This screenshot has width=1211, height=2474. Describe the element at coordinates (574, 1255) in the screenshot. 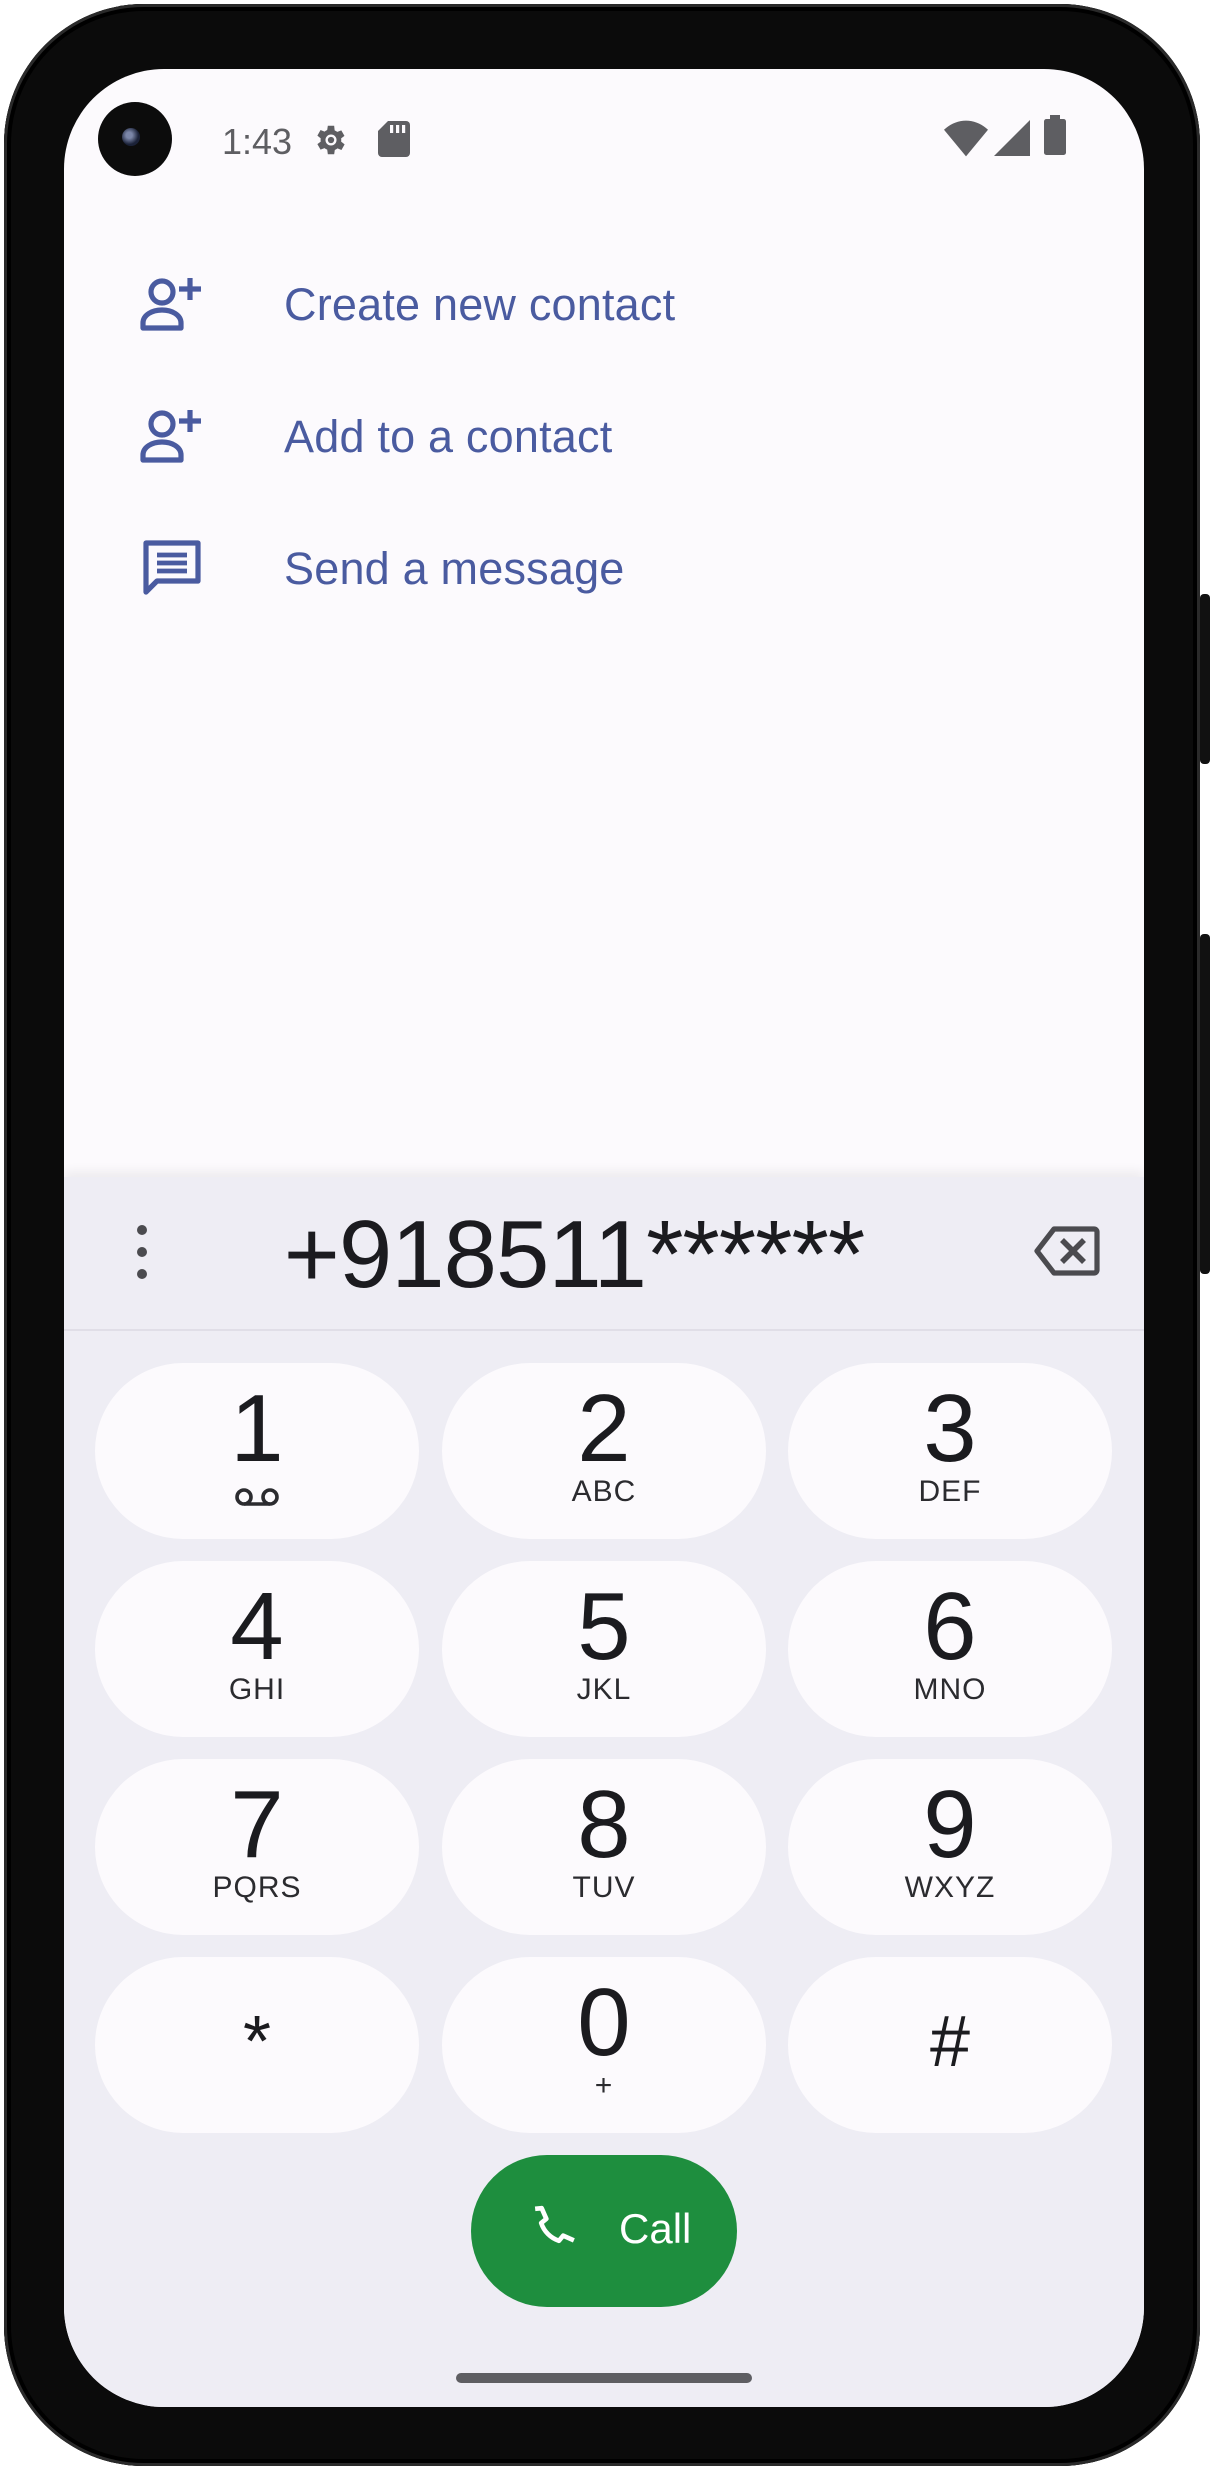

I see `dialed-number-field: +918511******` at that location.